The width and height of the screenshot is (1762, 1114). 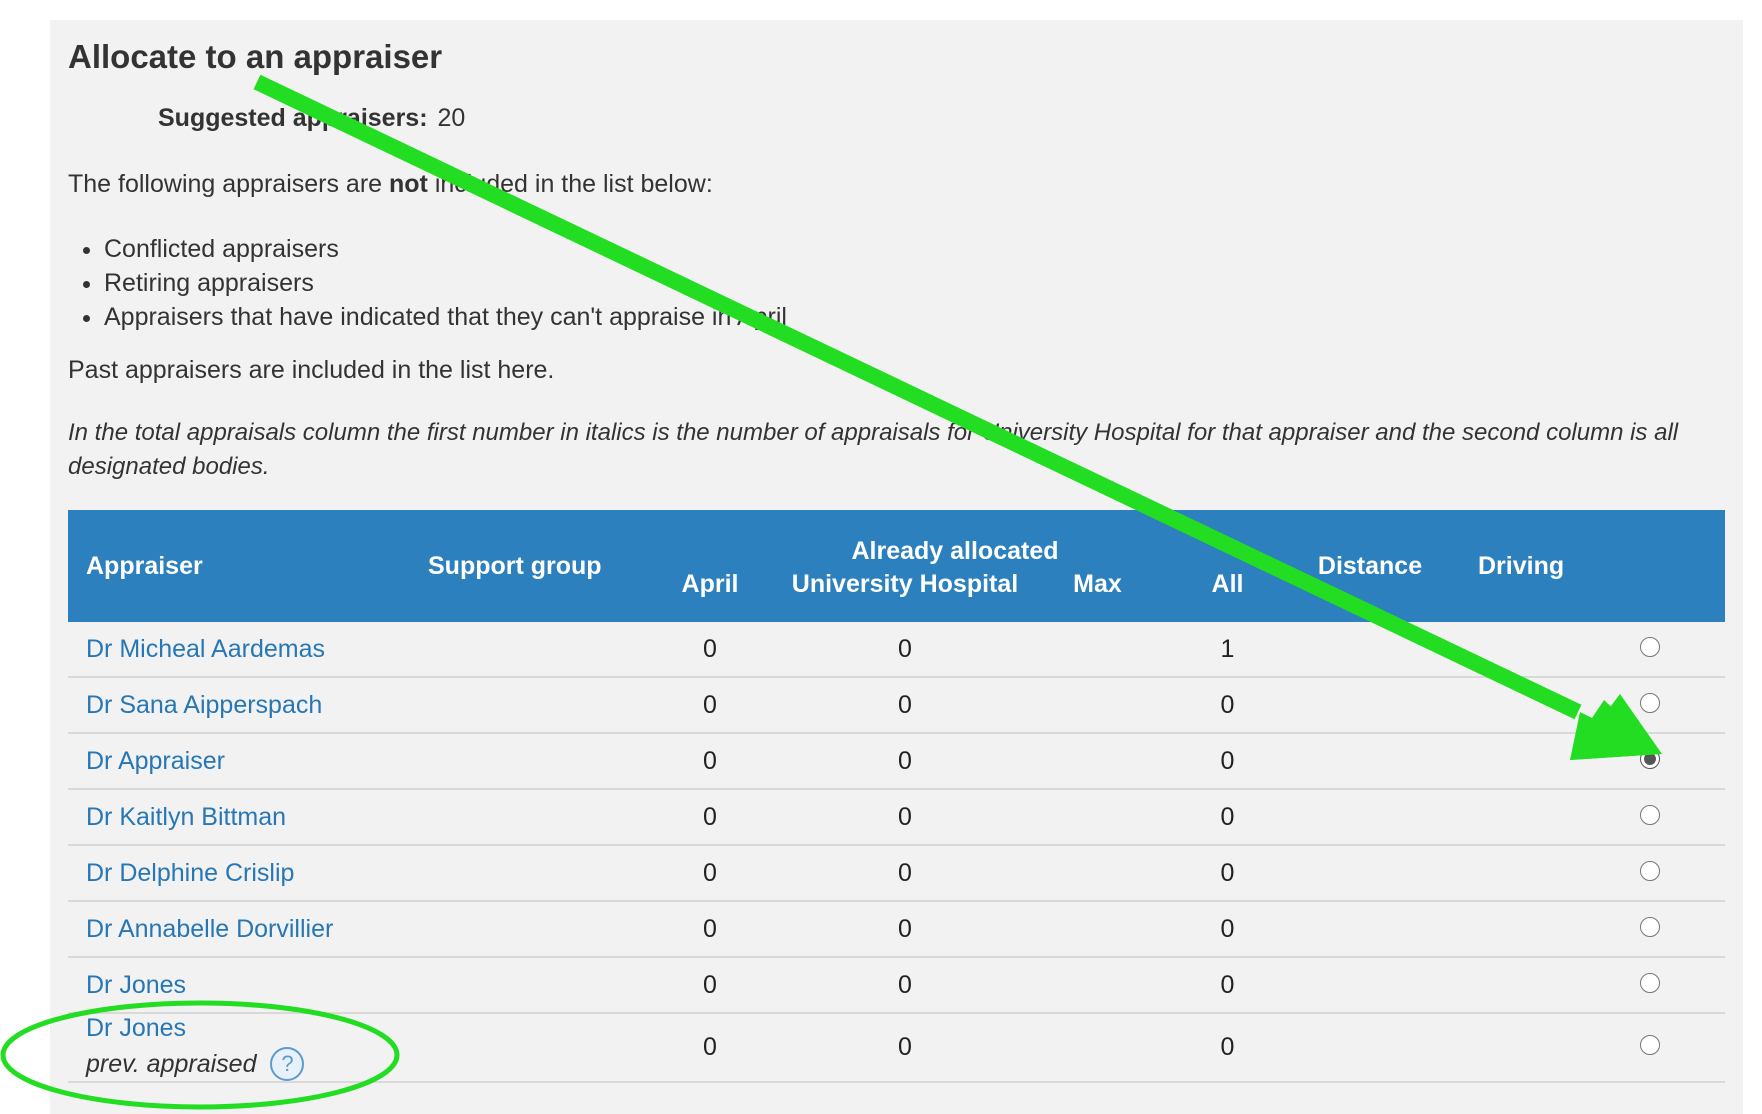 What do you see at coordinates (255, 56) in the screenshot?
I see `page-title: Allocate to an appraiser` at bounding box center [255, 56].